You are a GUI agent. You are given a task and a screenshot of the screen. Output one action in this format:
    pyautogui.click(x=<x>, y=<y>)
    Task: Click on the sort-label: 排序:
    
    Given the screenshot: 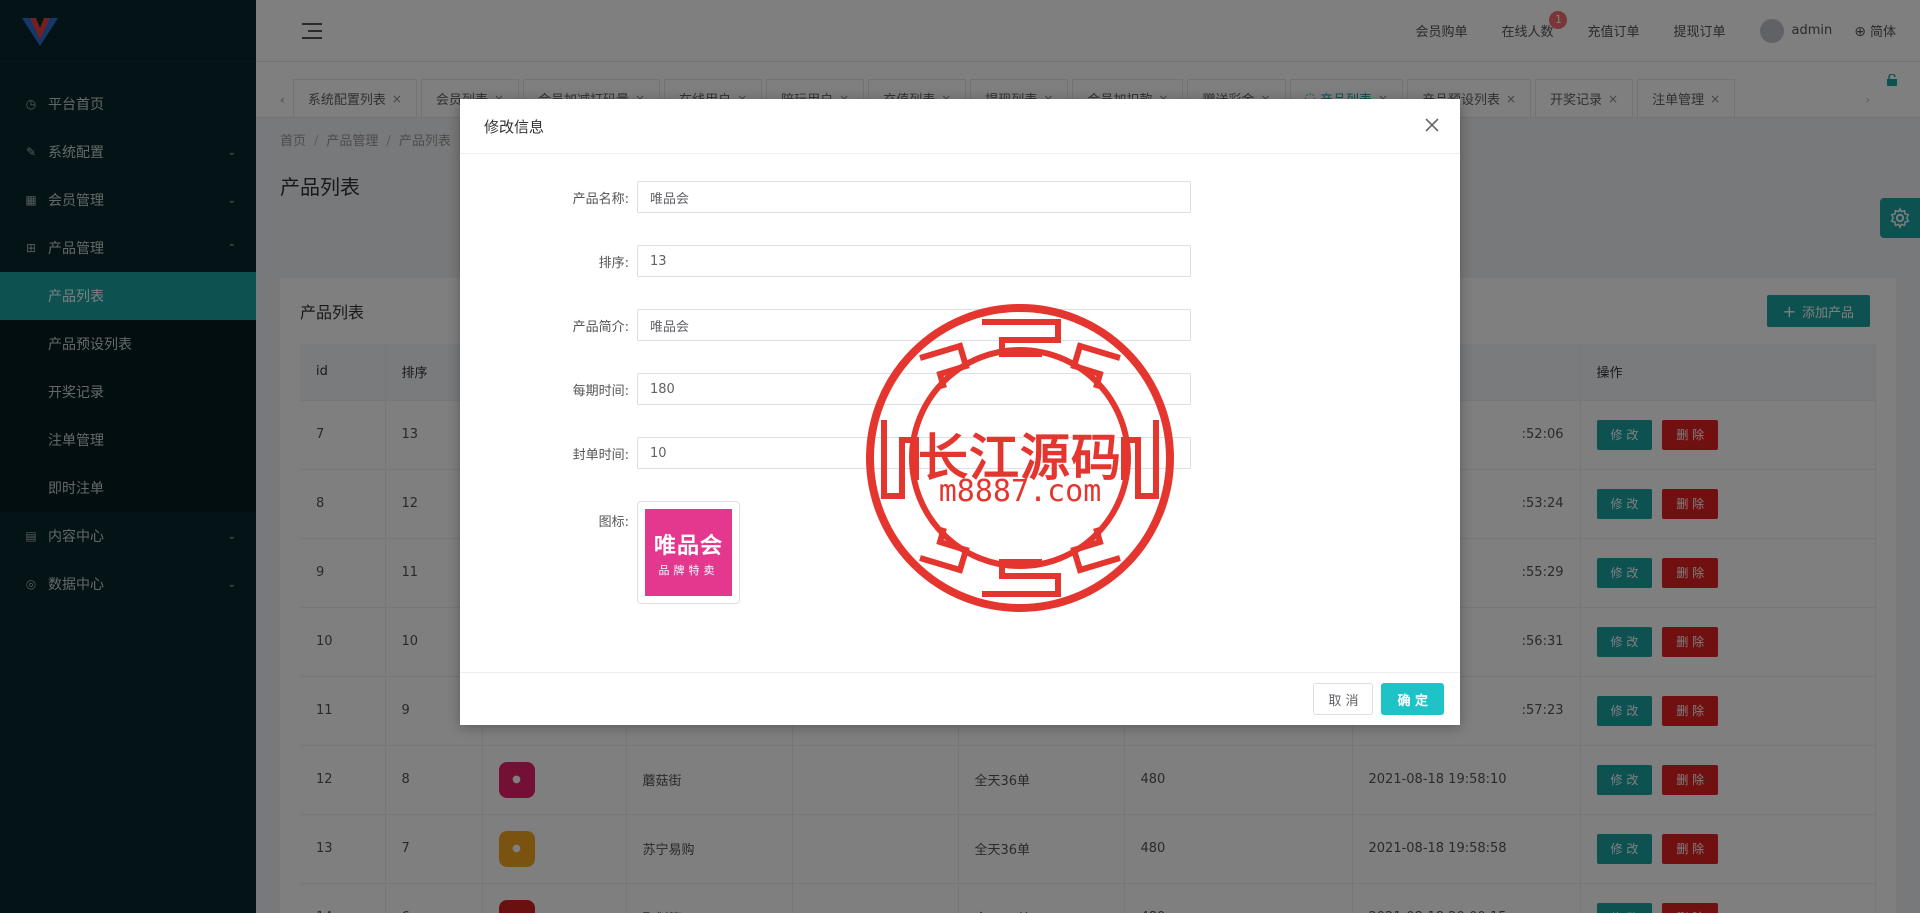 What is the action you would take?
    pyautogui.click(x=613, y=263)
    